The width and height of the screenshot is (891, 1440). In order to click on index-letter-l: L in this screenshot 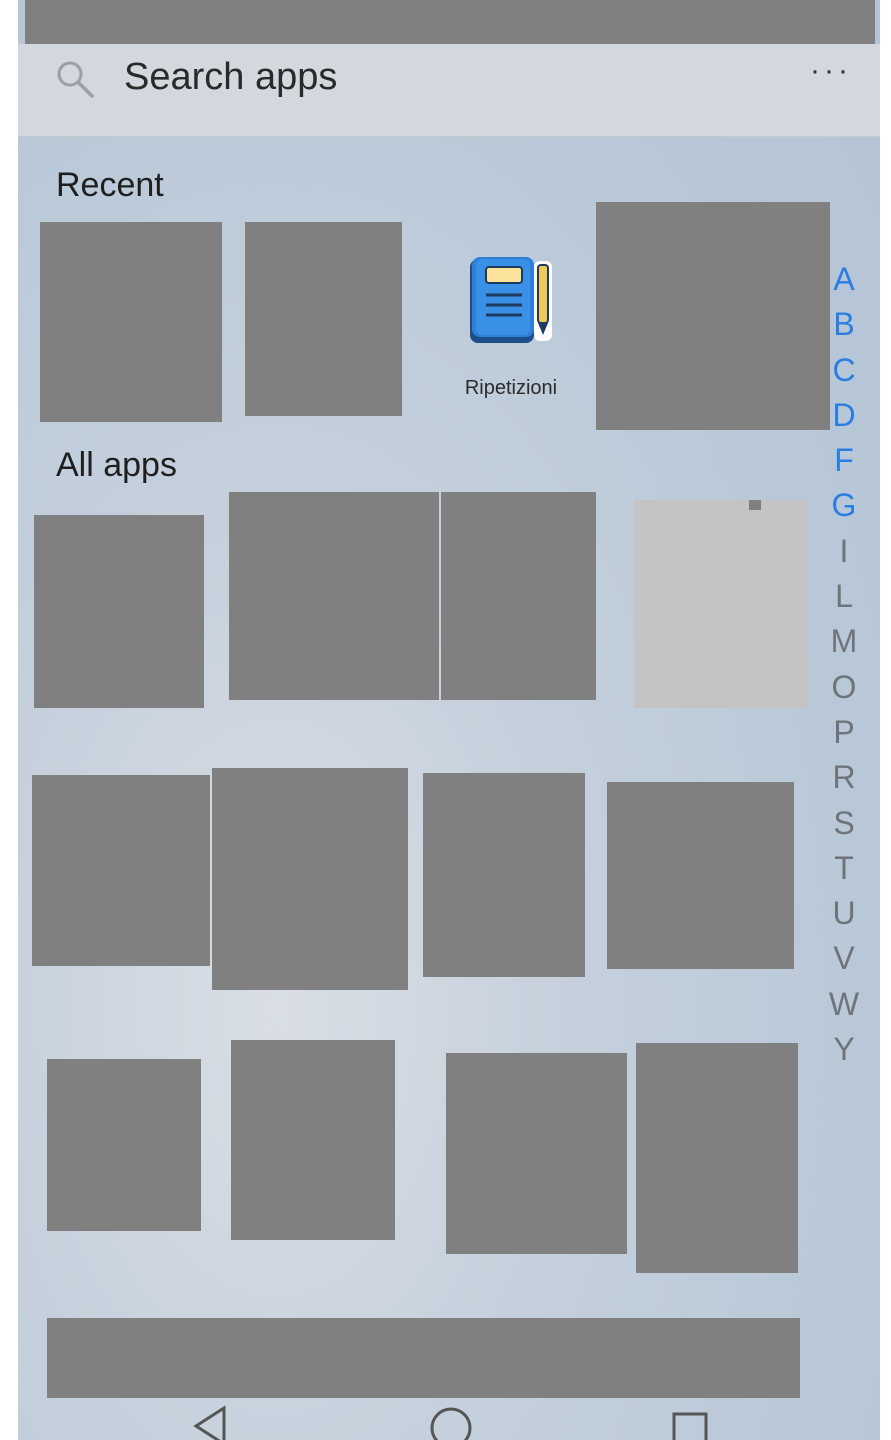, I will do `click(844, 596)`.